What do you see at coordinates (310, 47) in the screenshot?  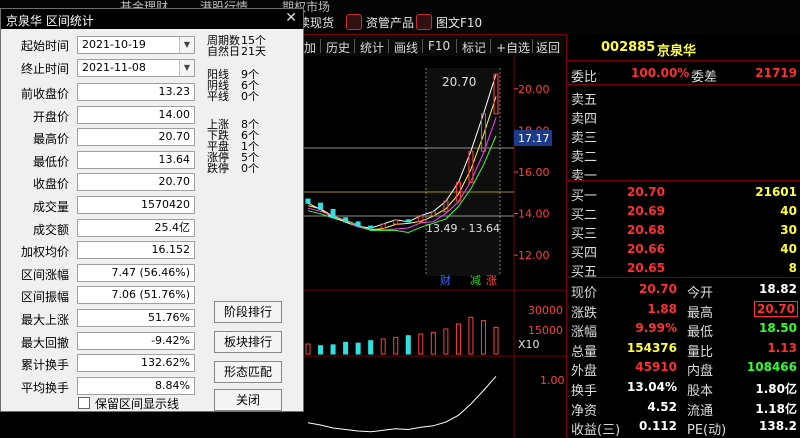 I see `tool-add: 加` at bounding box center [310, 47].